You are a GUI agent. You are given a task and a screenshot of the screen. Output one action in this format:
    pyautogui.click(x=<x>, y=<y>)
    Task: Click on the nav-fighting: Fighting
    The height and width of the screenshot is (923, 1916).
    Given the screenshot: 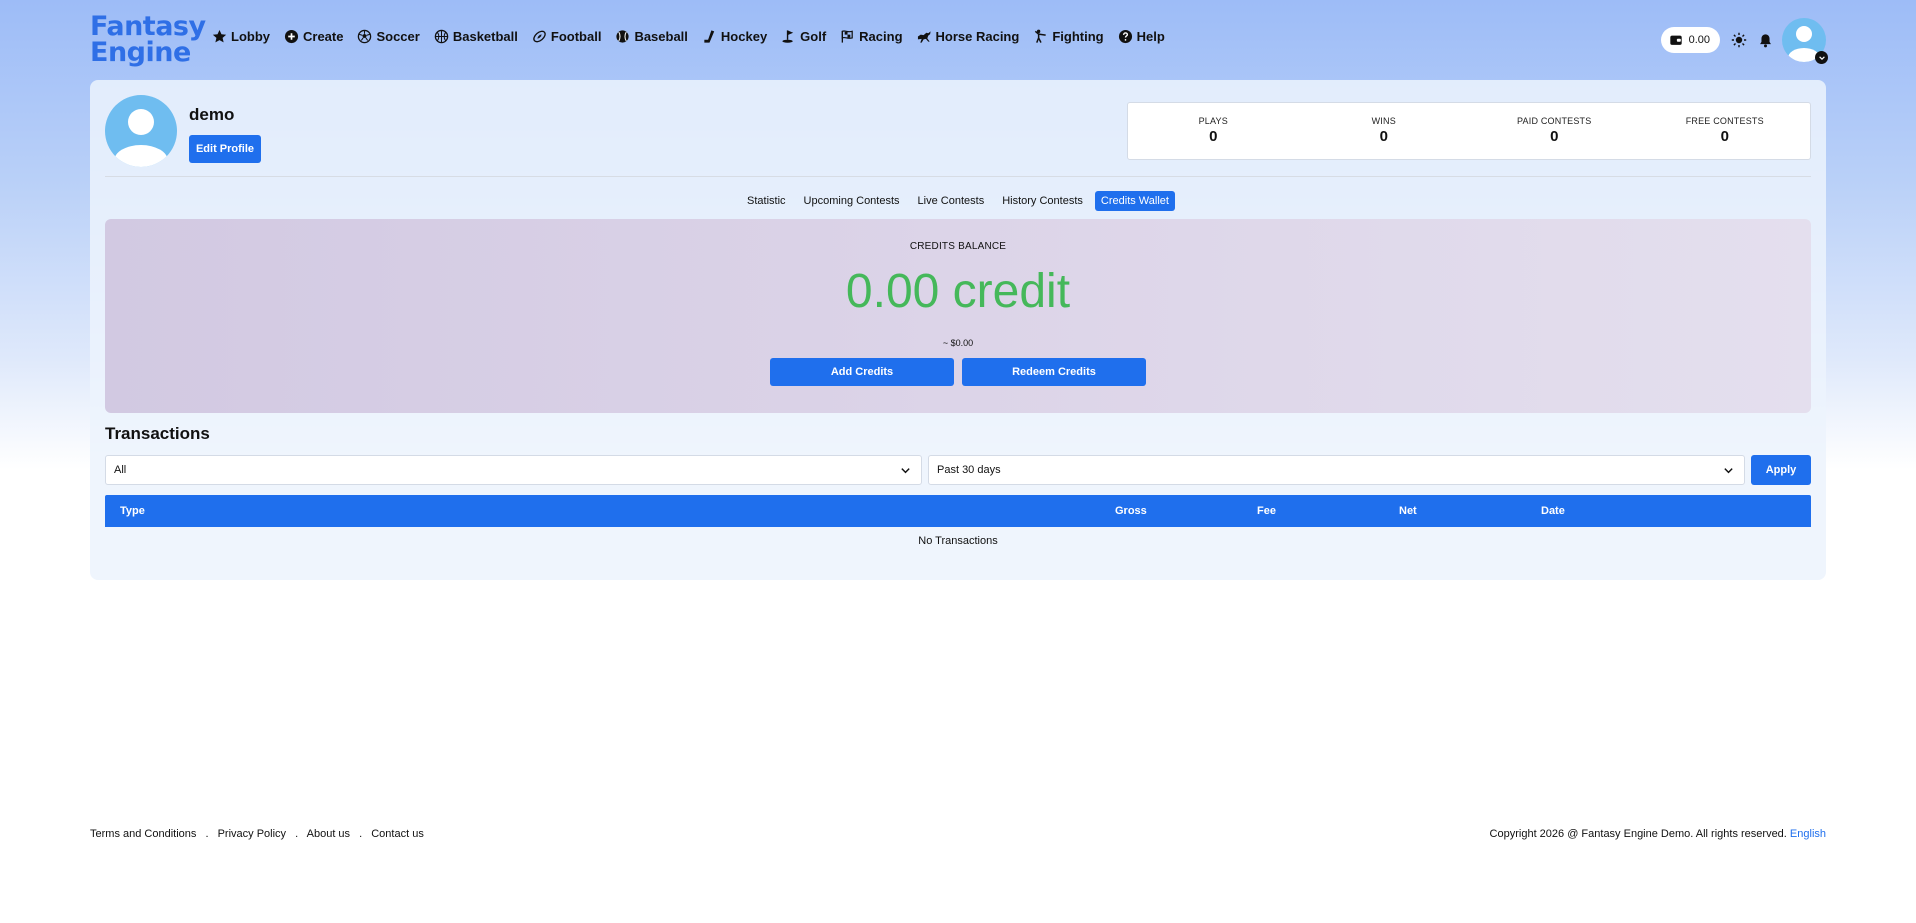 What is the action you would take?
    pyautogui.click(x=1068, y=36)
    